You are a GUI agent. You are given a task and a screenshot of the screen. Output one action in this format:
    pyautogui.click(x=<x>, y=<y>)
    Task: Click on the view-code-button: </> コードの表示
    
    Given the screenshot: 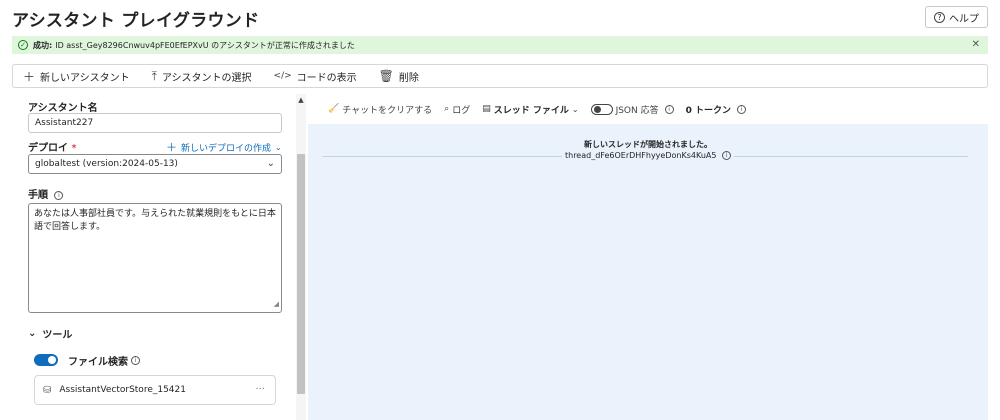 What is the action you would take?
    pyautogui.click(x=315, y=76)
    